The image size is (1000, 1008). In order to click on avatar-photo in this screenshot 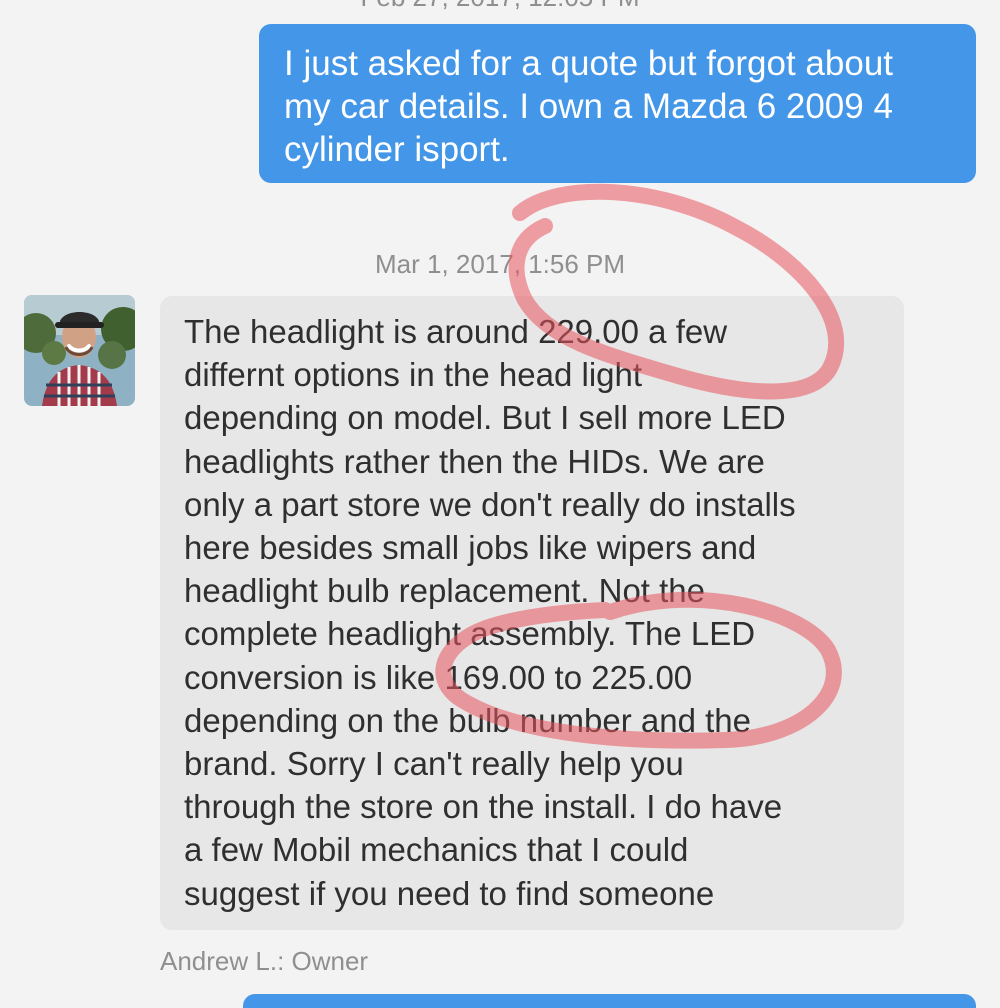, I will do `click(79, 350)`.